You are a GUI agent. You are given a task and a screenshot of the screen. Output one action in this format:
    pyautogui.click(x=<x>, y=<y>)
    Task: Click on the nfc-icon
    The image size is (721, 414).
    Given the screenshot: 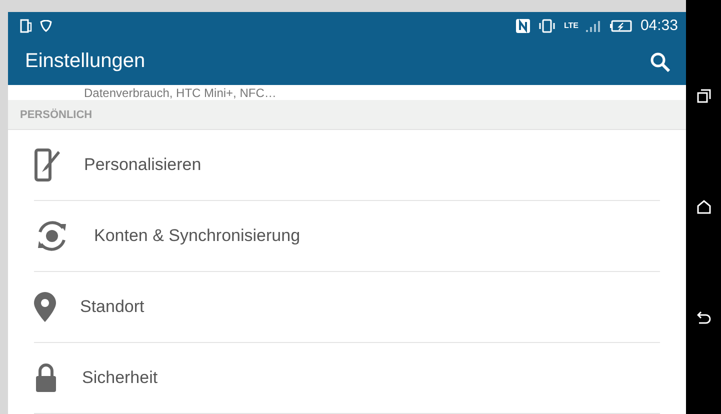 What is the action you would take?
    pyautogui.click(x=523, y=25)
    